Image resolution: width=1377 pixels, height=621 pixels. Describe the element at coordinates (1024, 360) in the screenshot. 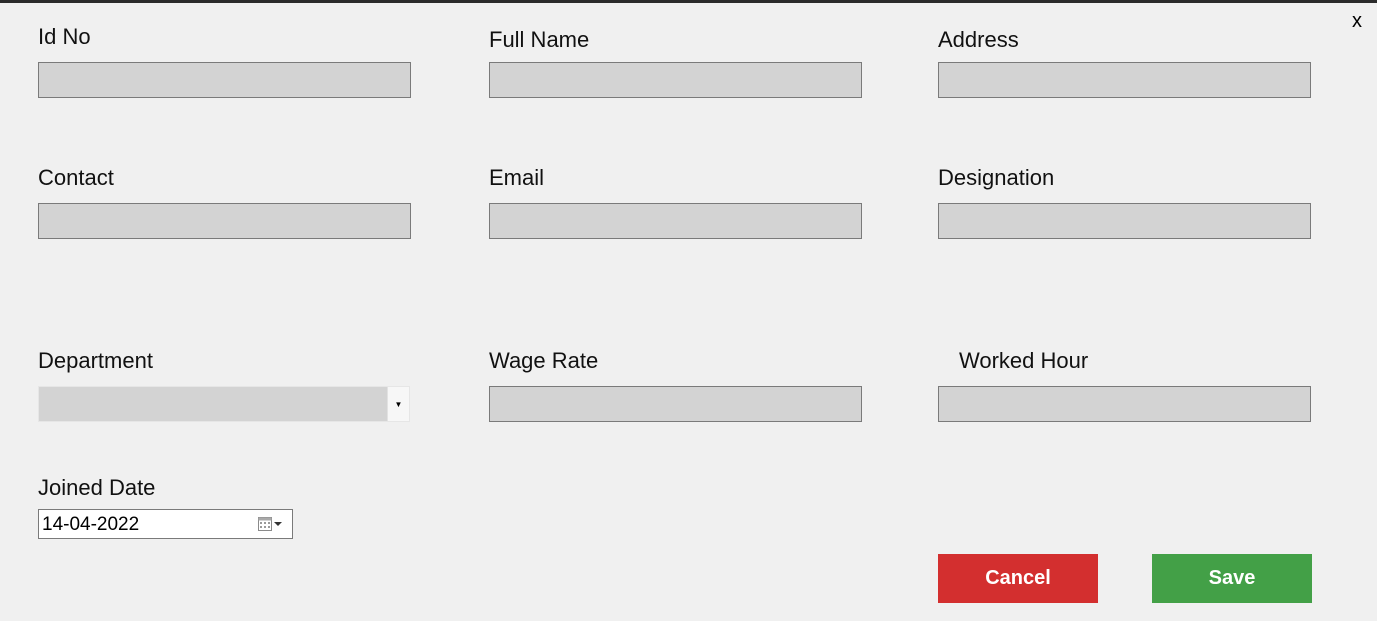

I see `worked-hour-label: Worked Hour` at that location.